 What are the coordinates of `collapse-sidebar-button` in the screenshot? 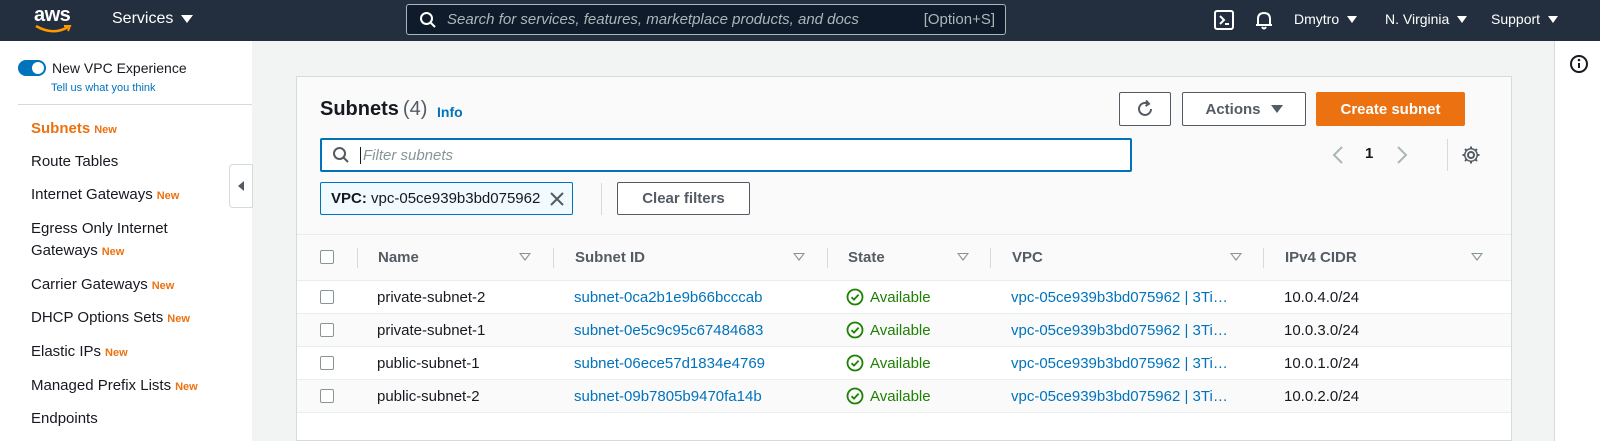 It's located at (241, 186).